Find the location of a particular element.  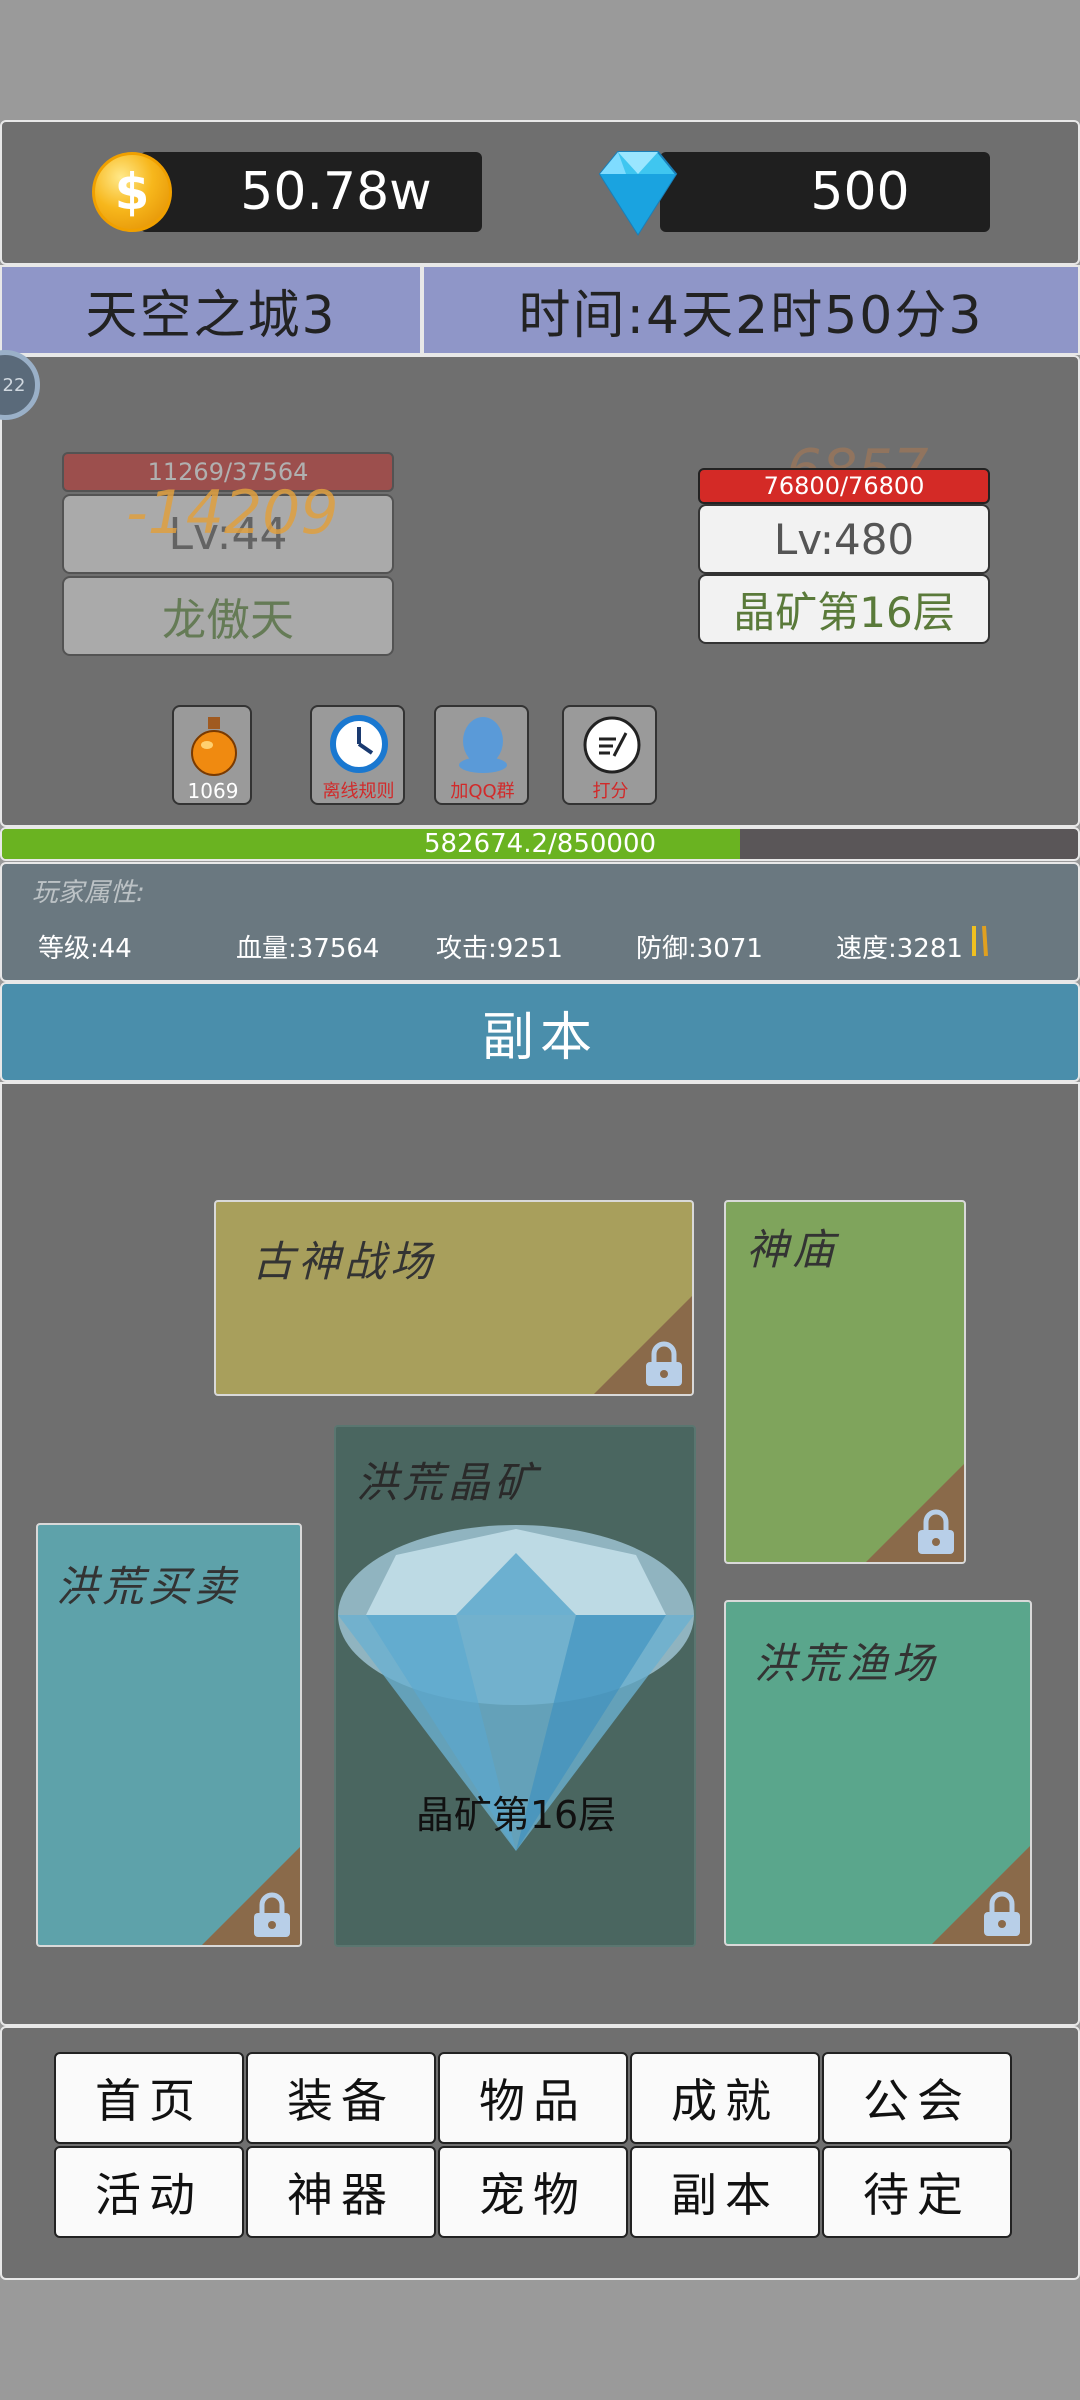

stat-attack: 攻击:9251 is located at coordinates (499, 949).